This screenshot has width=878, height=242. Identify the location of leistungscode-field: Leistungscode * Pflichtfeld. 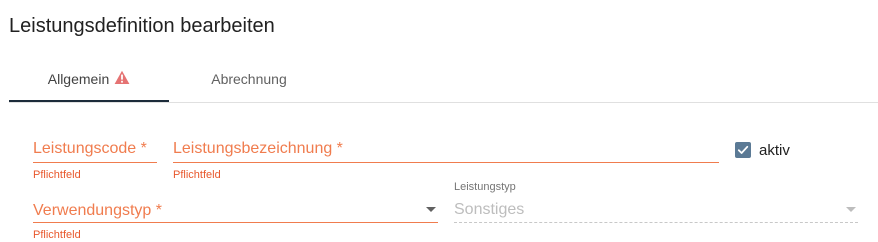
(95, 159).